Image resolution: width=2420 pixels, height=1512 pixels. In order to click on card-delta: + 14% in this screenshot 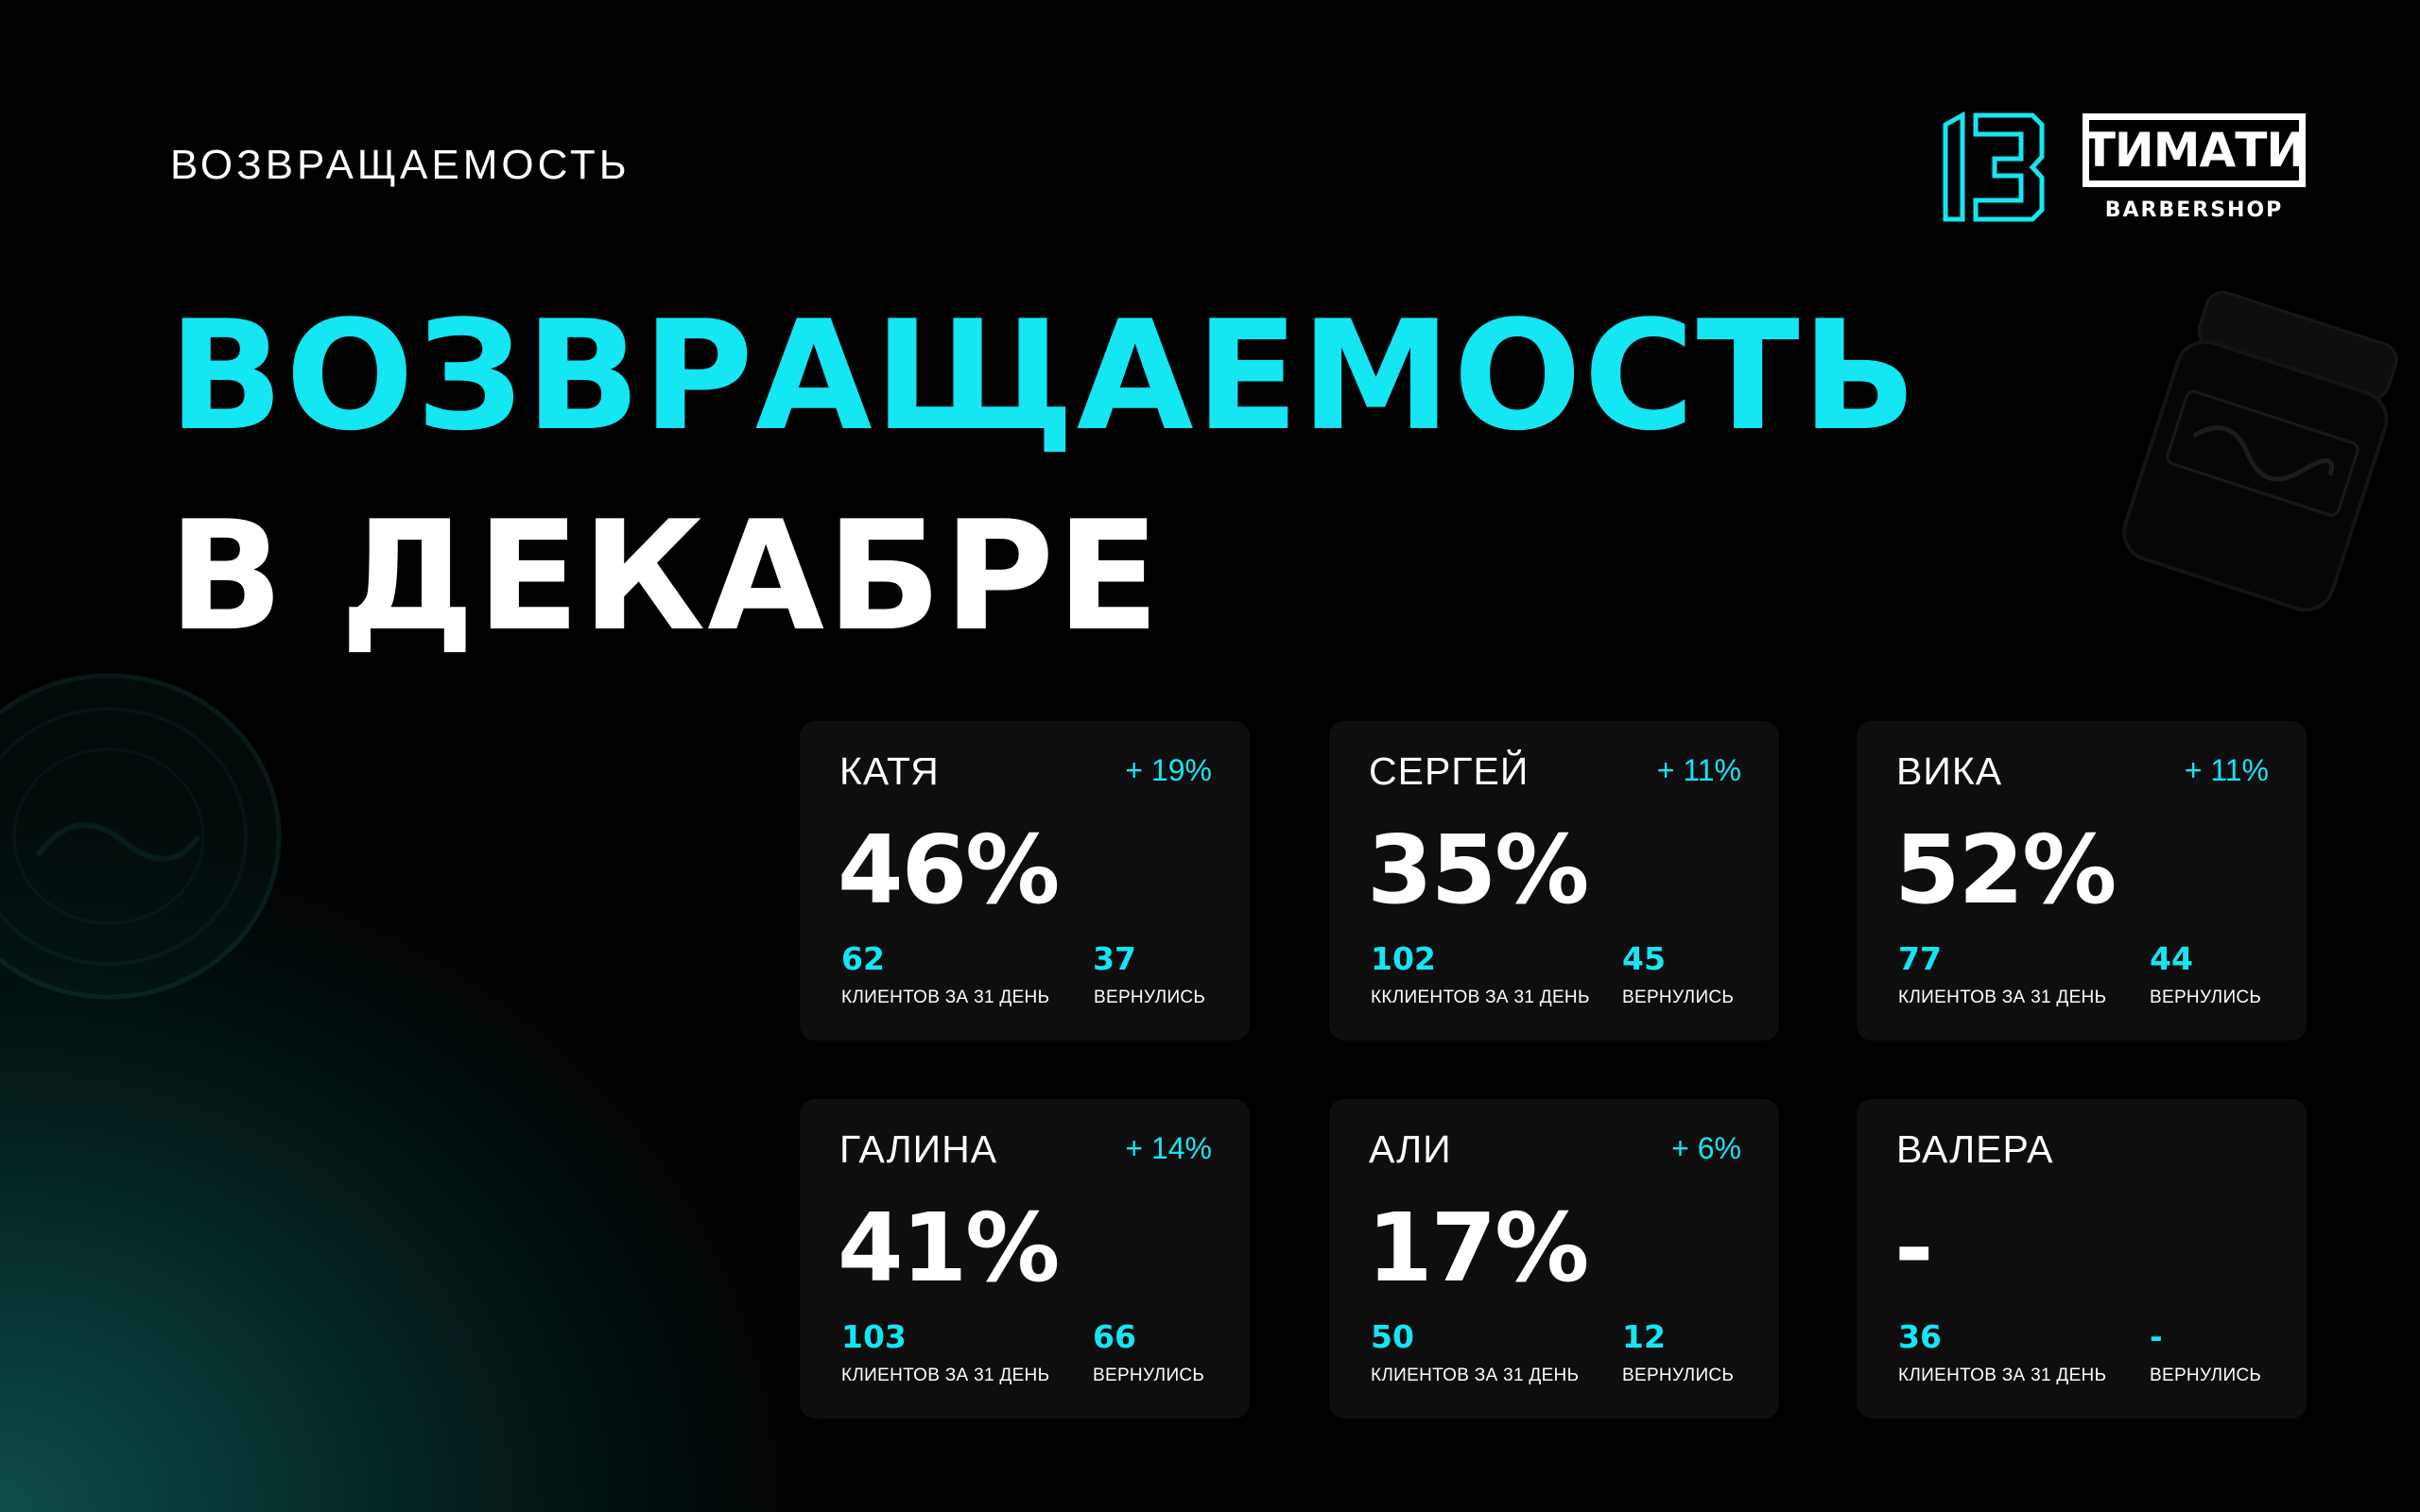, I will do `click(1168, 1148)`.